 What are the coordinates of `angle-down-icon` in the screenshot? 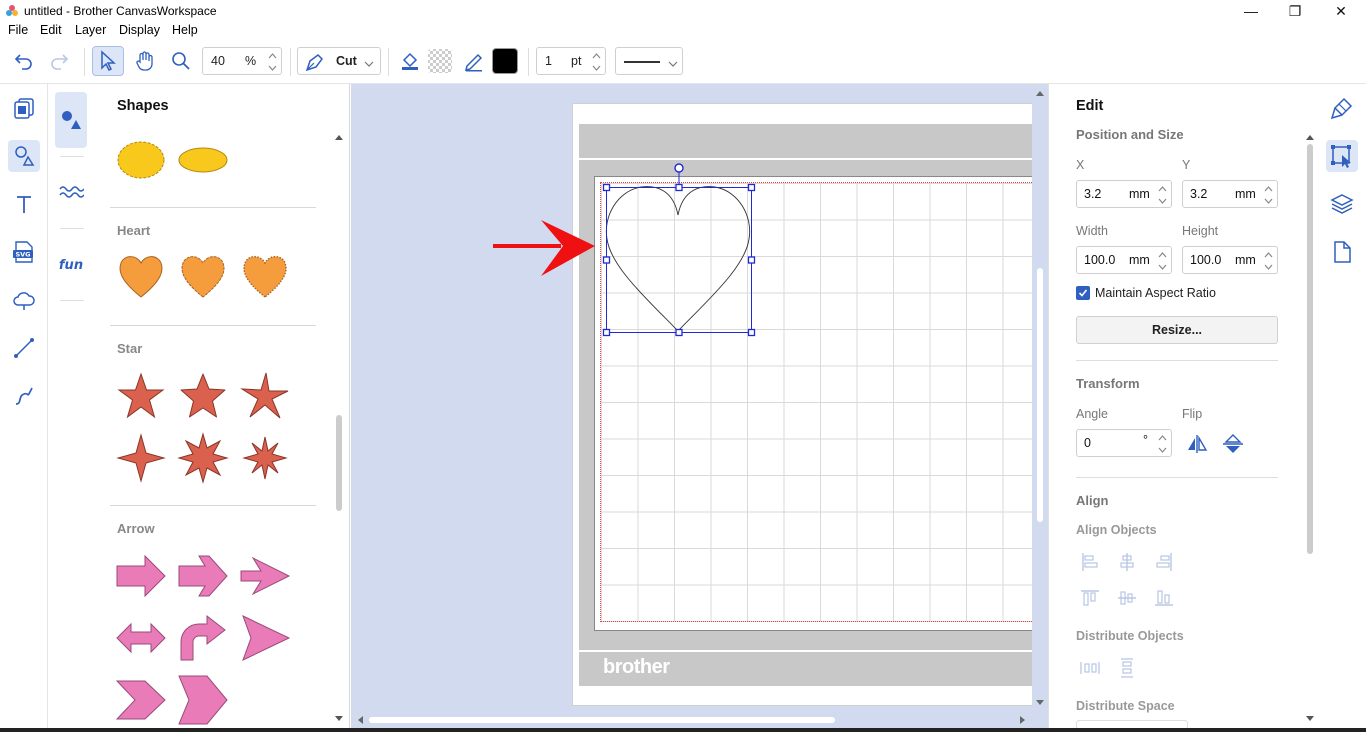 It's located at (1162, 450).